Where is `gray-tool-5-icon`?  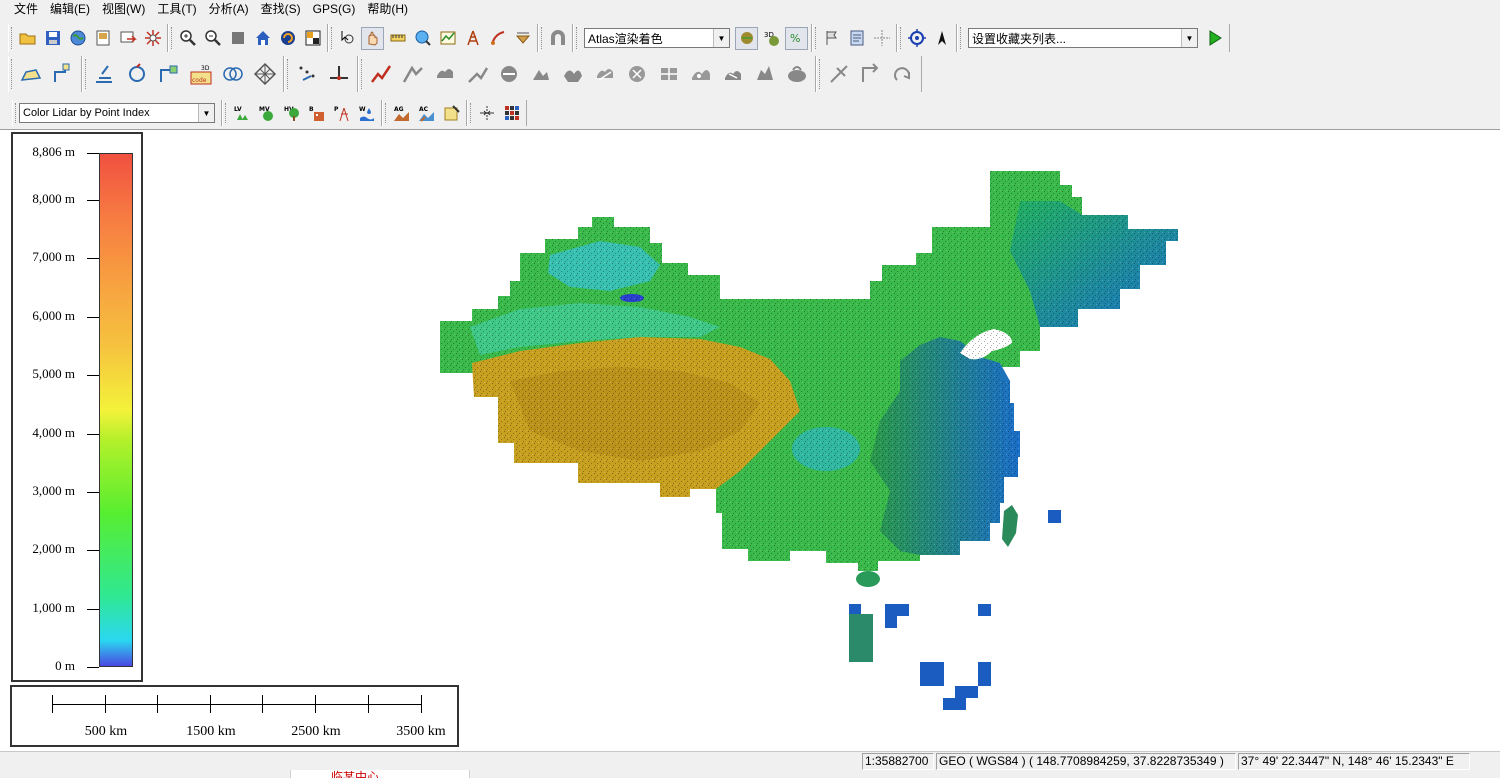
gray-tool-5-icon is located at coordinates (541, 74).